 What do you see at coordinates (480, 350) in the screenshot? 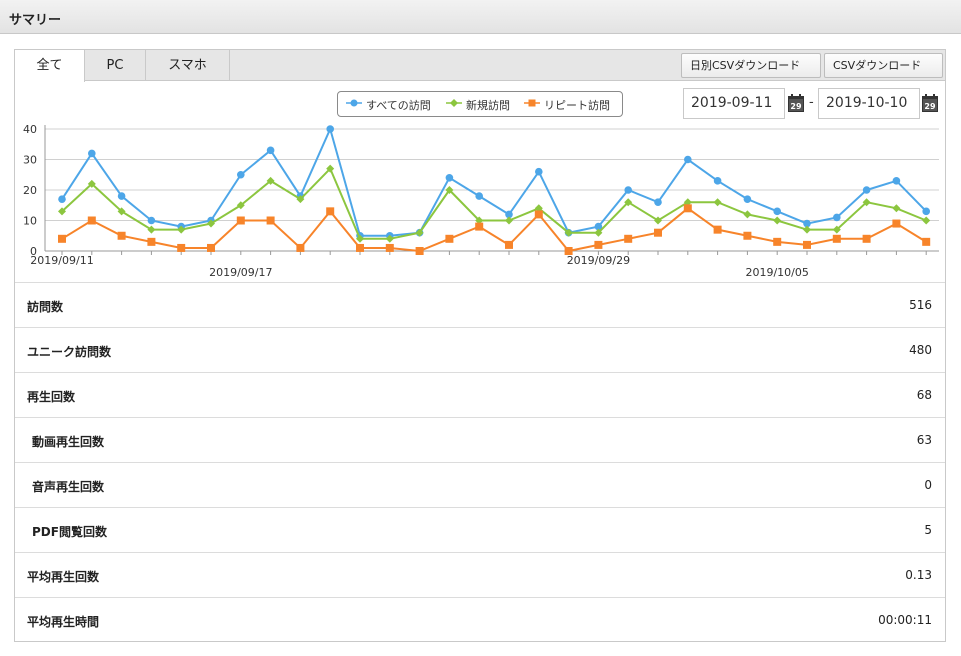
I see `stat-row-unique-visits: ユニーク訪問数 480` at bounding box center [480, 350].